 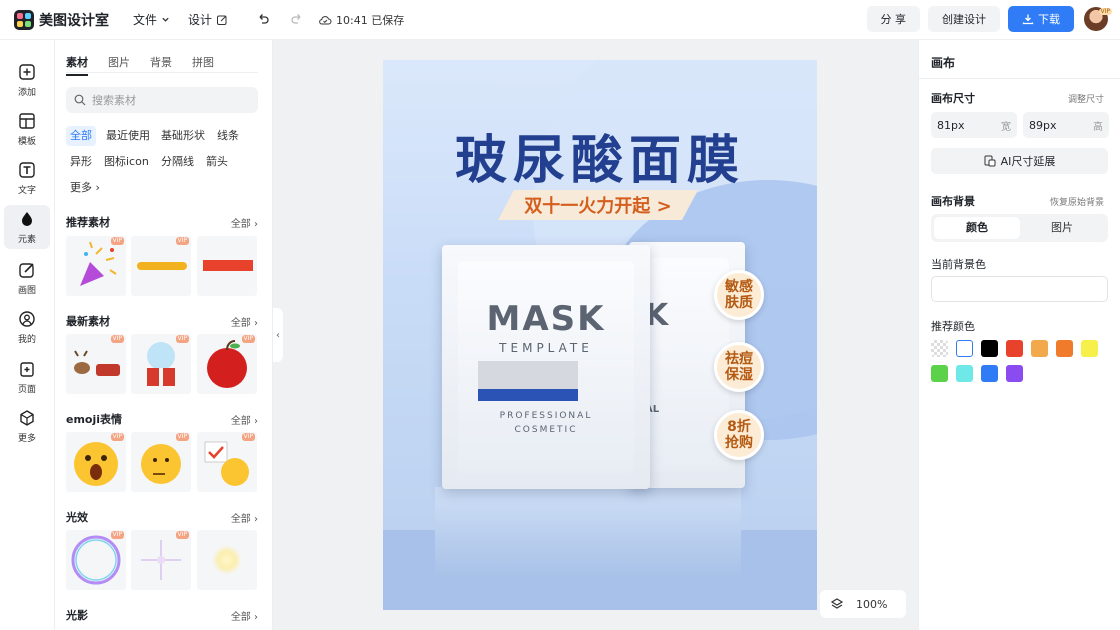 I want to click on resize-link: 调整尺寸, so click(x=1086, y=98).